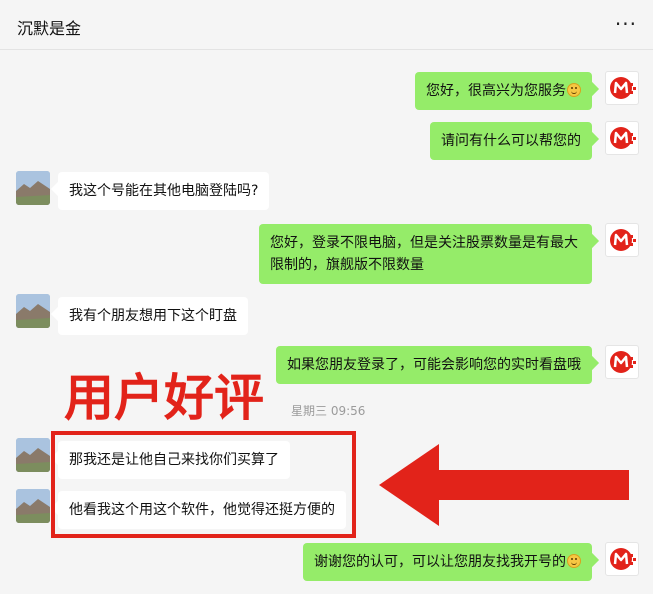  What do you see at coordinates (49, 28) in the screenshot?
I see `chat-title: 沉默是金` at bounding box center [49, 28].